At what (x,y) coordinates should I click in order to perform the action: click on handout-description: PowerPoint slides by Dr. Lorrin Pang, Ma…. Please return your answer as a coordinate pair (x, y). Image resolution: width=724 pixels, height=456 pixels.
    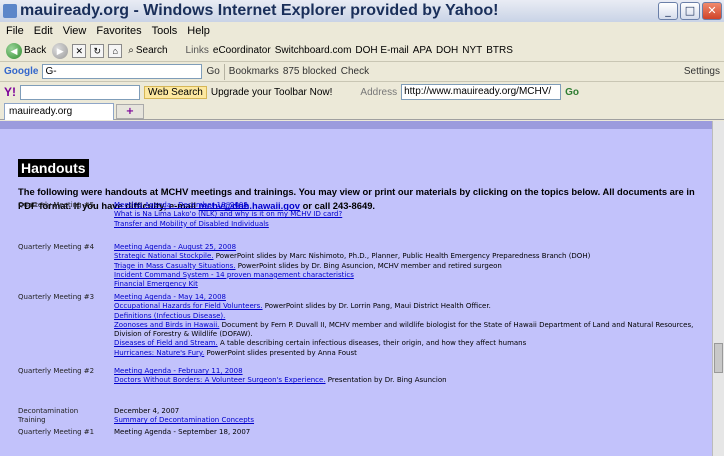
    Looking at the image, I should click on (377, 306).